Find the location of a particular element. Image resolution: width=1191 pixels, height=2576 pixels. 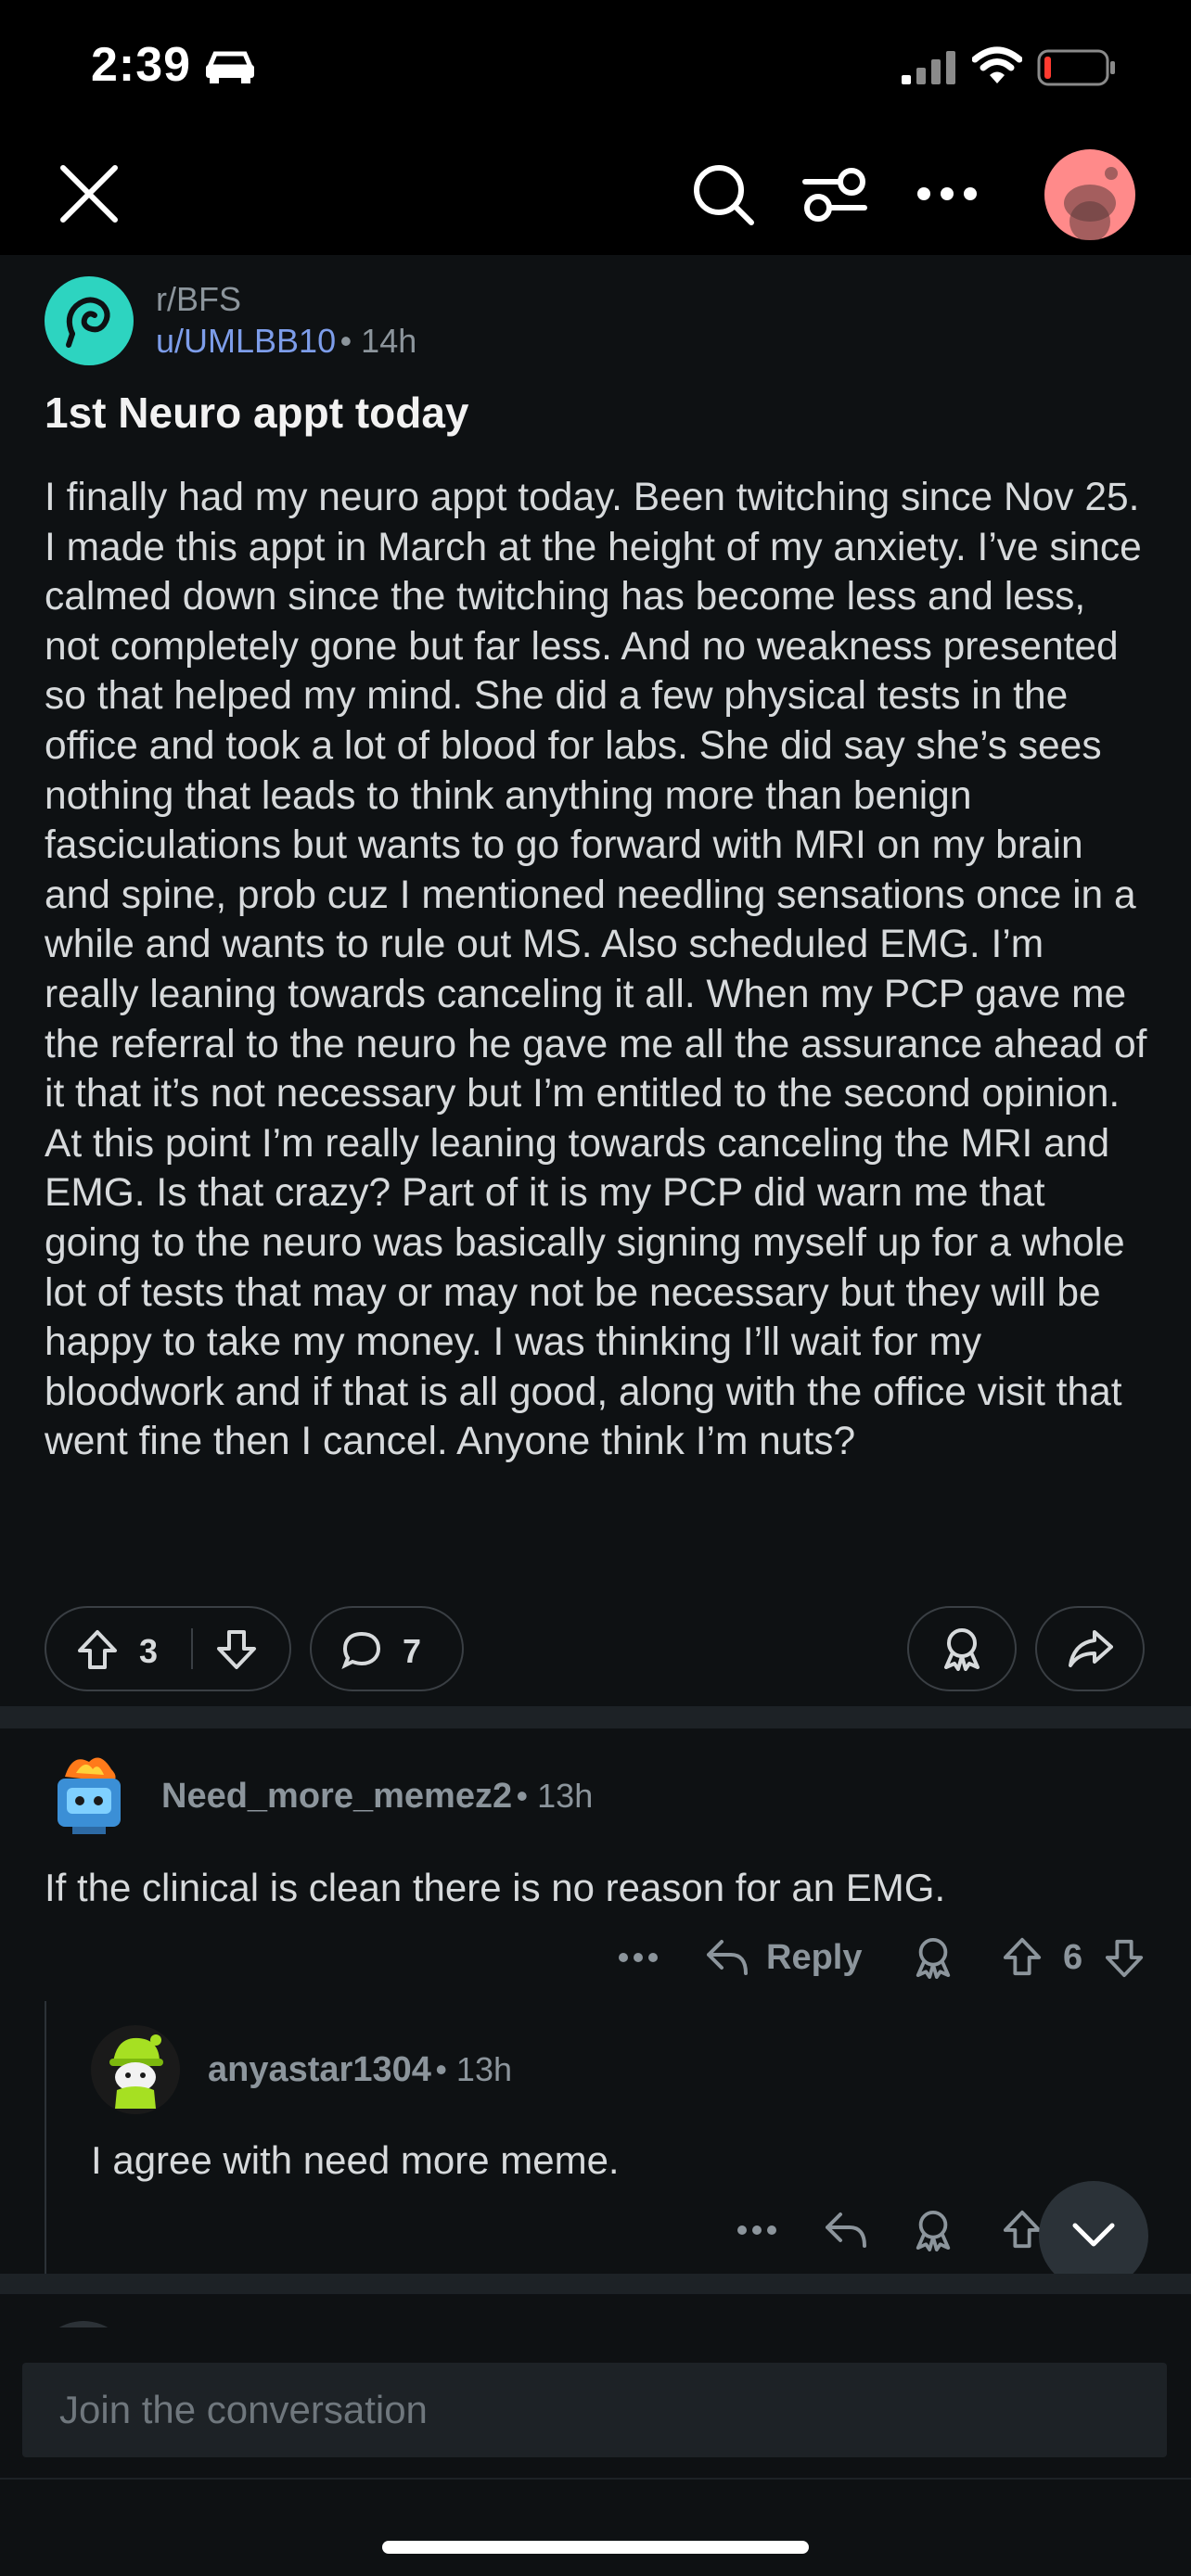

chevron-down-icon is located at coordinates (1093, 2235).